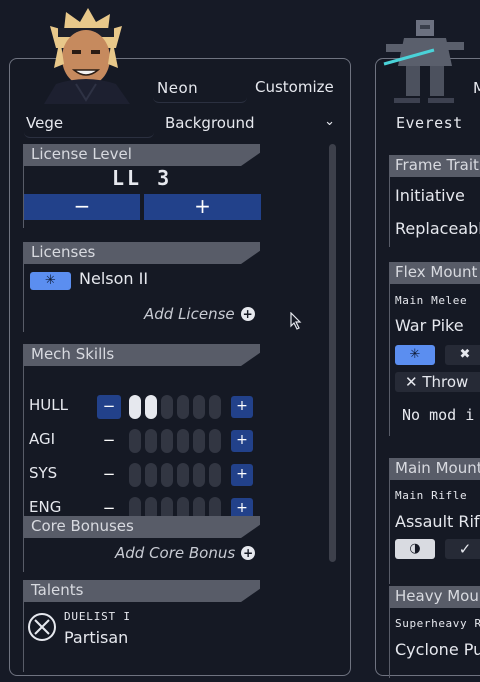 Image resolution: width=480 pixels, height=682 pixels. I want to click on section-header: Frame Trait, so click(434, 166).